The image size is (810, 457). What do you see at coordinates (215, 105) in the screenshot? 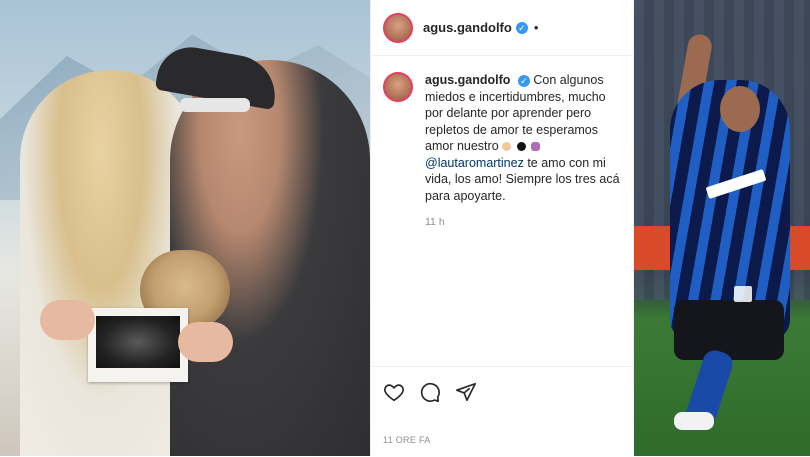
I see `sunglasses` at bounding box center [215, 105].